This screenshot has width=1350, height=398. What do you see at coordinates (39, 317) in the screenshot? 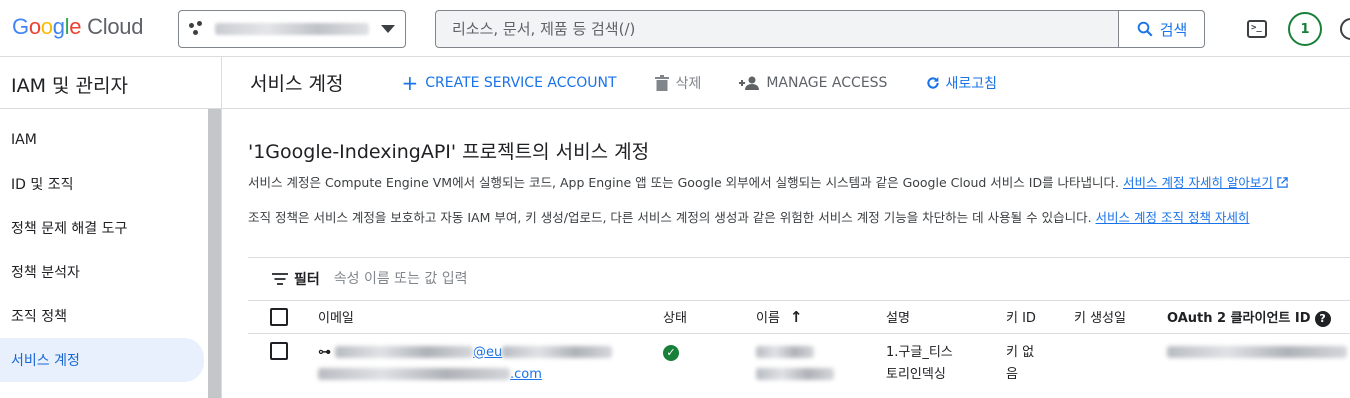
I see `sidebar-item-label: 조직 정책` at bounding box center [39, 317].